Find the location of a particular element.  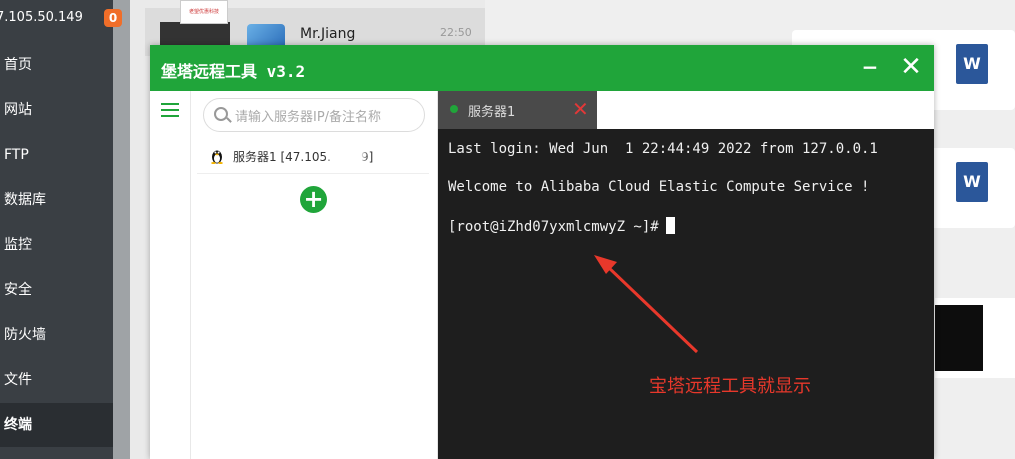

tab-close-icon: ✕ is located at coordinates (580, 109).